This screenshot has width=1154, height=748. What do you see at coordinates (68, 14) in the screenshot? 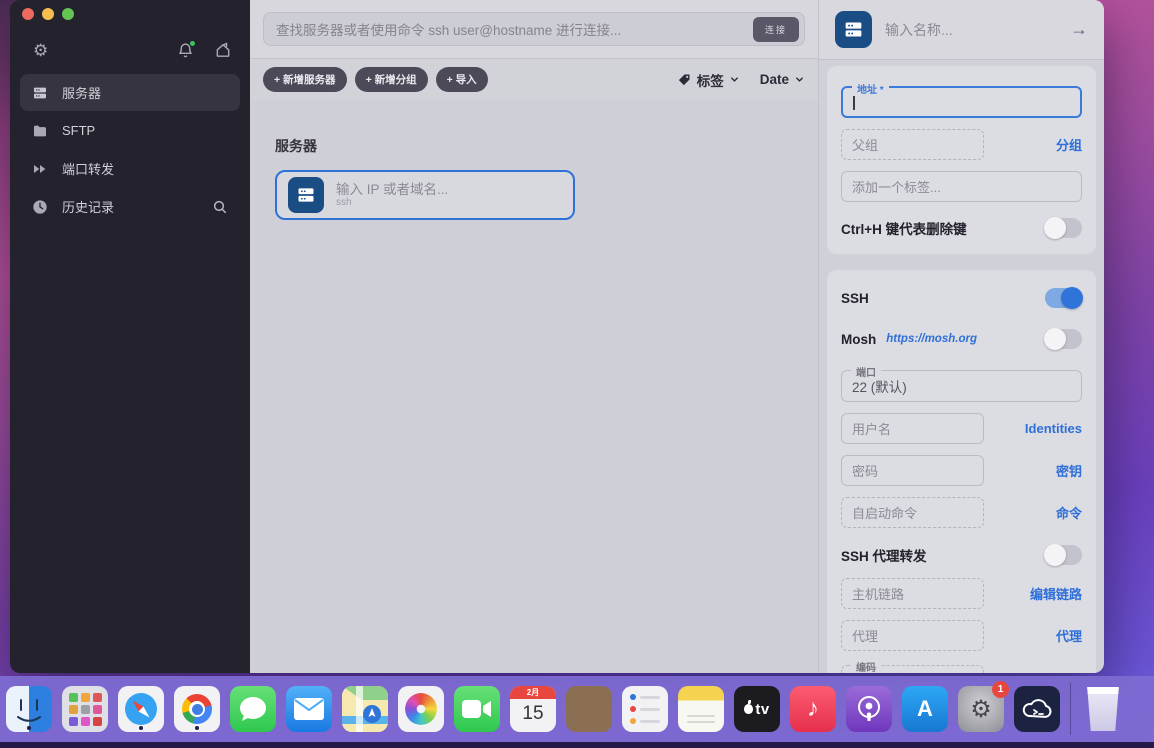
I see `zoom-button` at bounding box center [68, 14].